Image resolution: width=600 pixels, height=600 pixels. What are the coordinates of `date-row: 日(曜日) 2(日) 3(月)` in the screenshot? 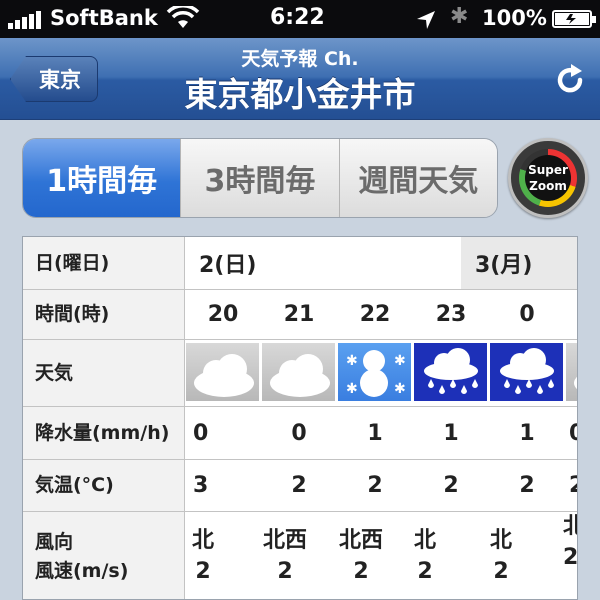 It's located at (300, 263).